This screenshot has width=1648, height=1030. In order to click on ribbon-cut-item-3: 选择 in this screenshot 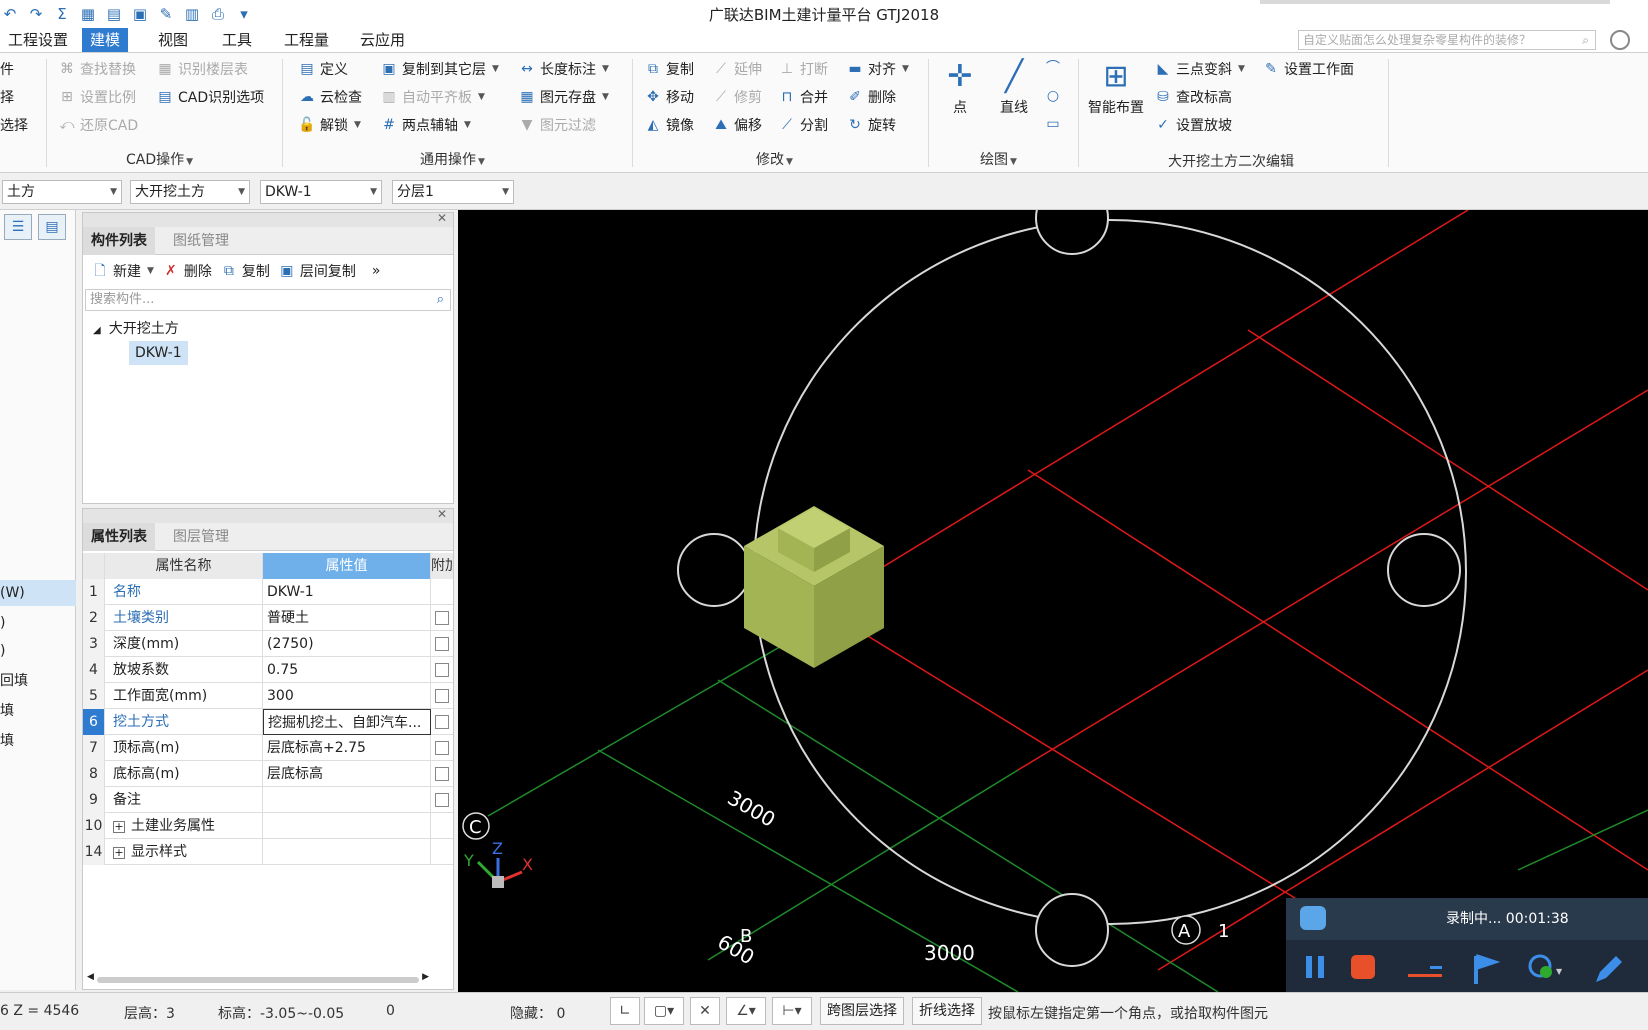, I will do `click(14, 125)`.